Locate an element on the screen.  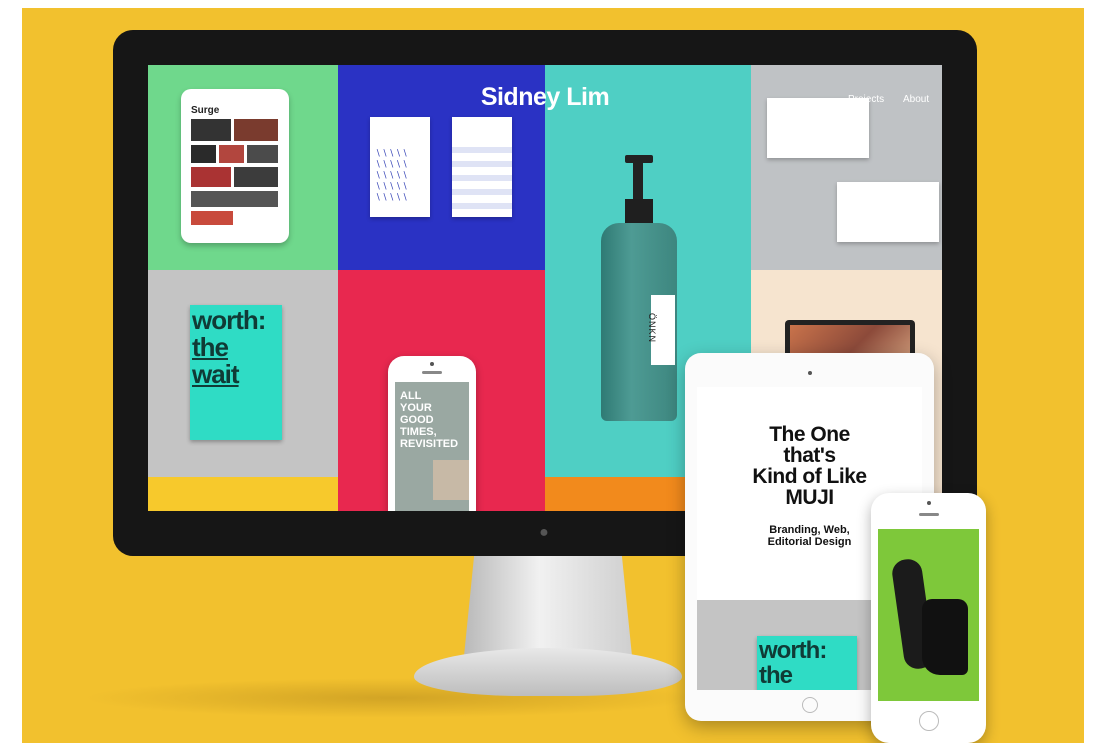
shoe-boot is located at coordinates (945, 637).